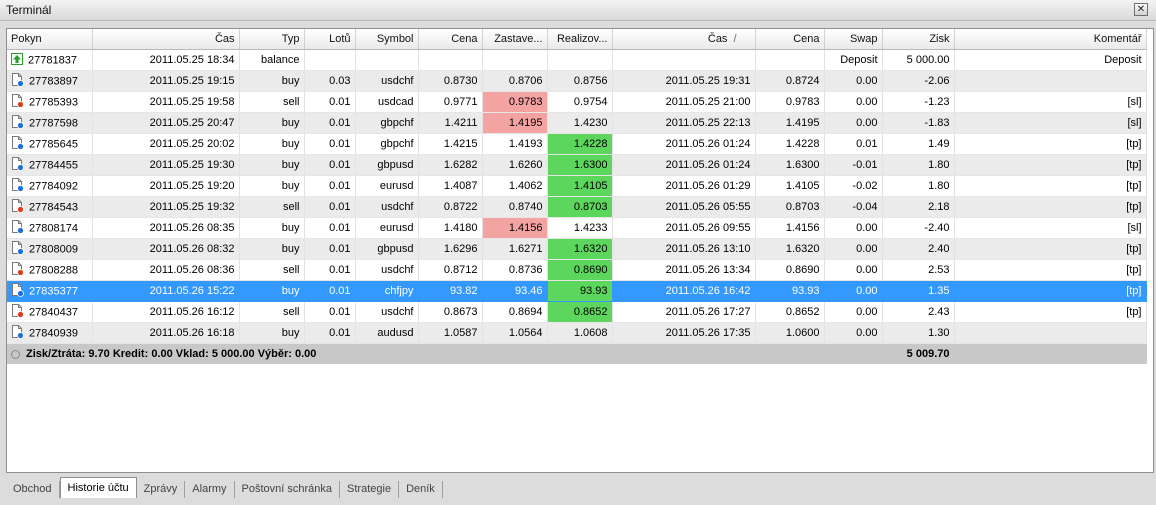 This screenshot has width=1156, height=505. I want to click on type-cell: balance, so click(272, 60).